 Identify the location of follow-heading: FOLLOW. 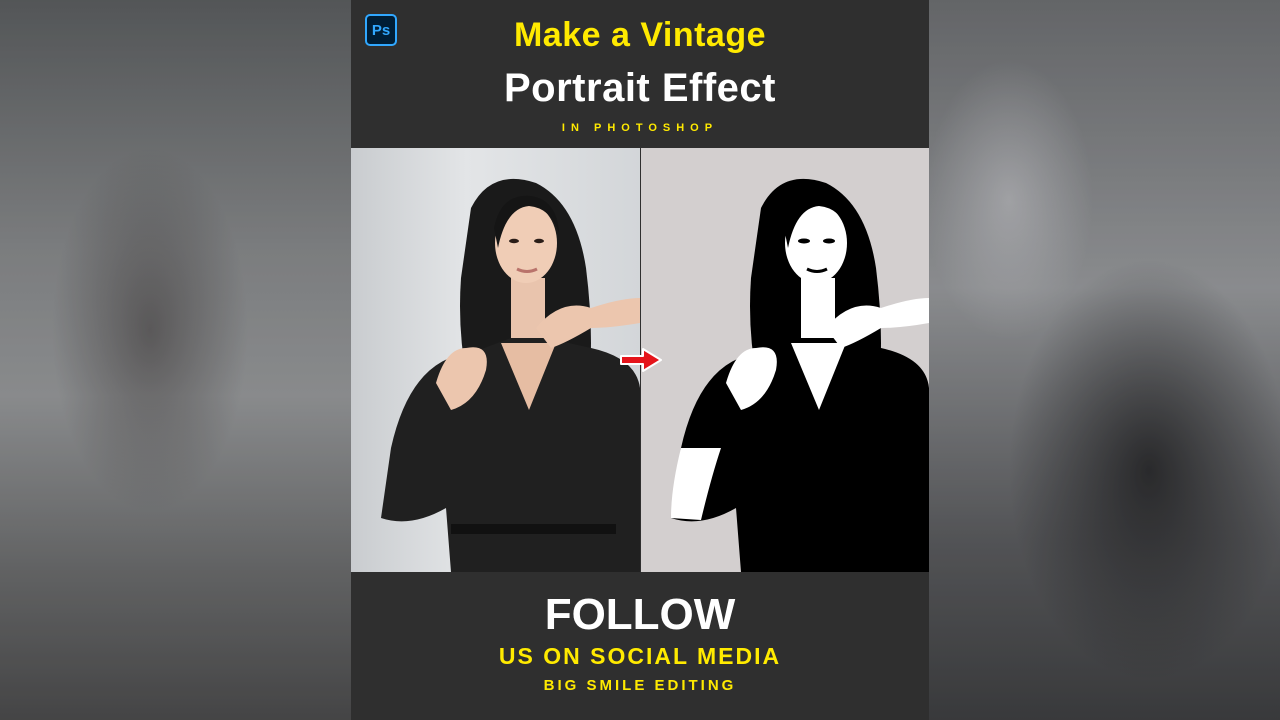
(640, 614).